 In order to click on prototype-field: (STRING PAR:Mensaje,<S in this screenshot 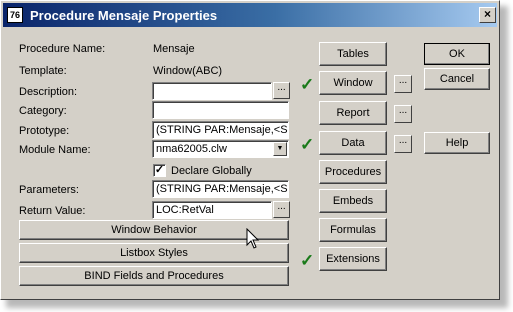, I will do `click(220, 130)`.